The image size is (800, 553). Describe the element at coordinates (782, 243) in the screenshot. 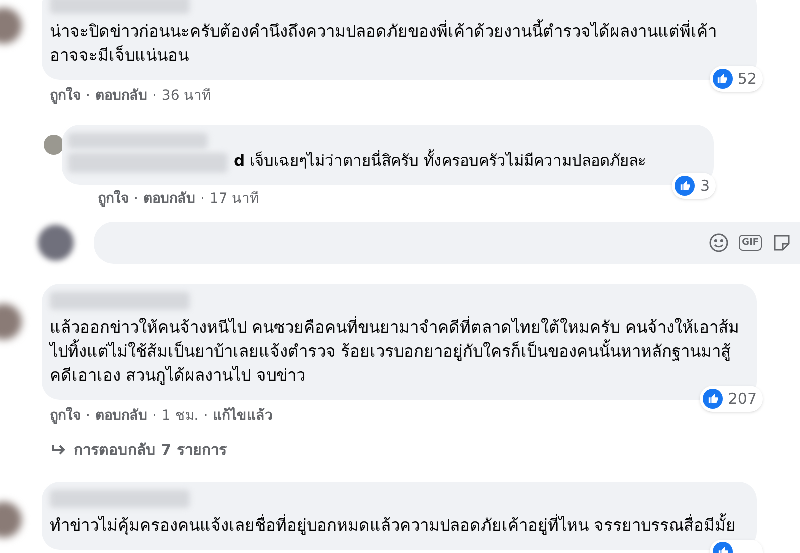

I see `sticker-icon` at that location.